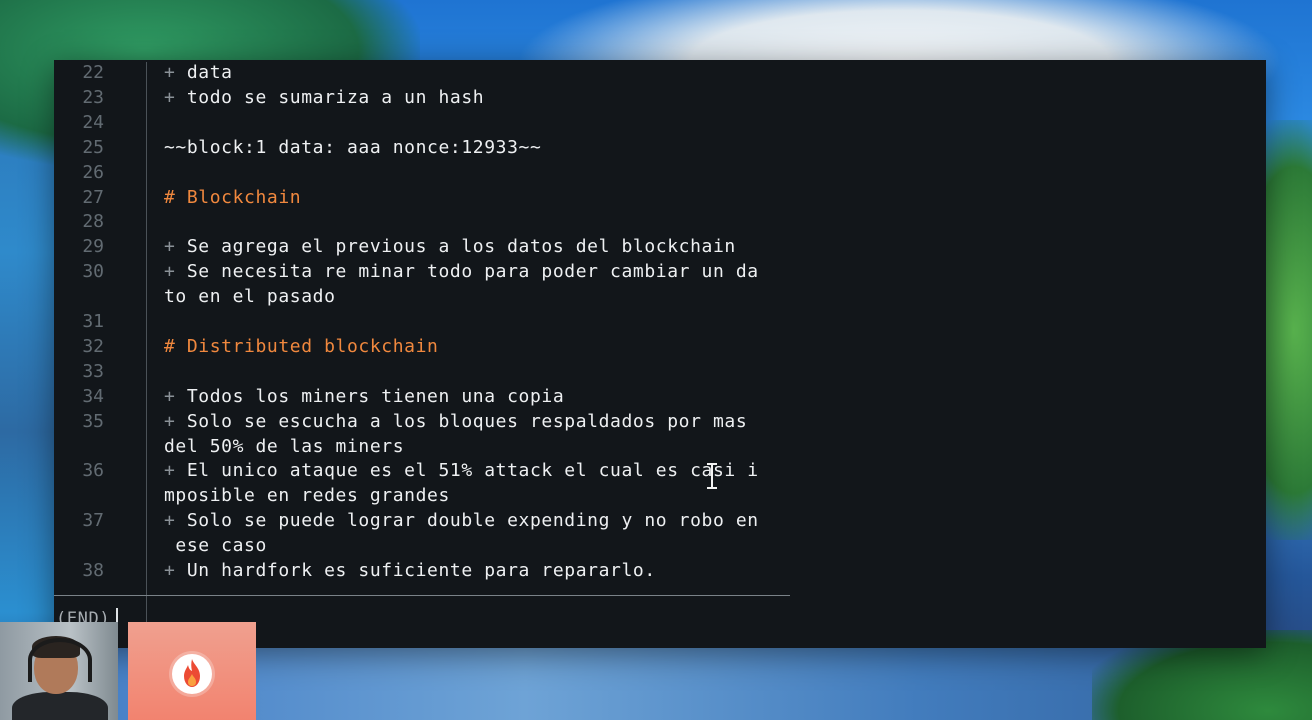 Image resolution: width=1312 pixels, height=720 pixels. I want to click on line-text: Todos los miners tienen una copia, so click(375, 396).